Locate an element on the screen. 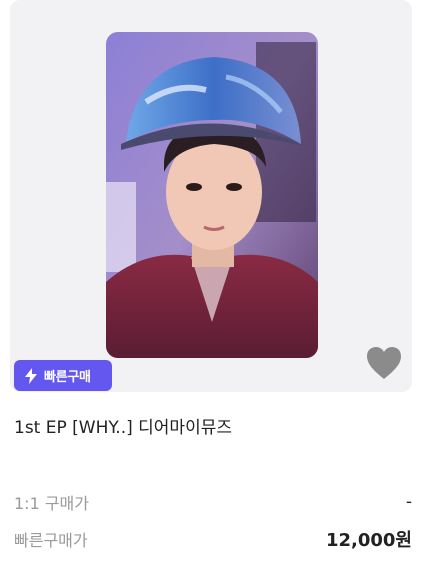  price-label: 빠른구매가 is located at coordinates (51, 540).